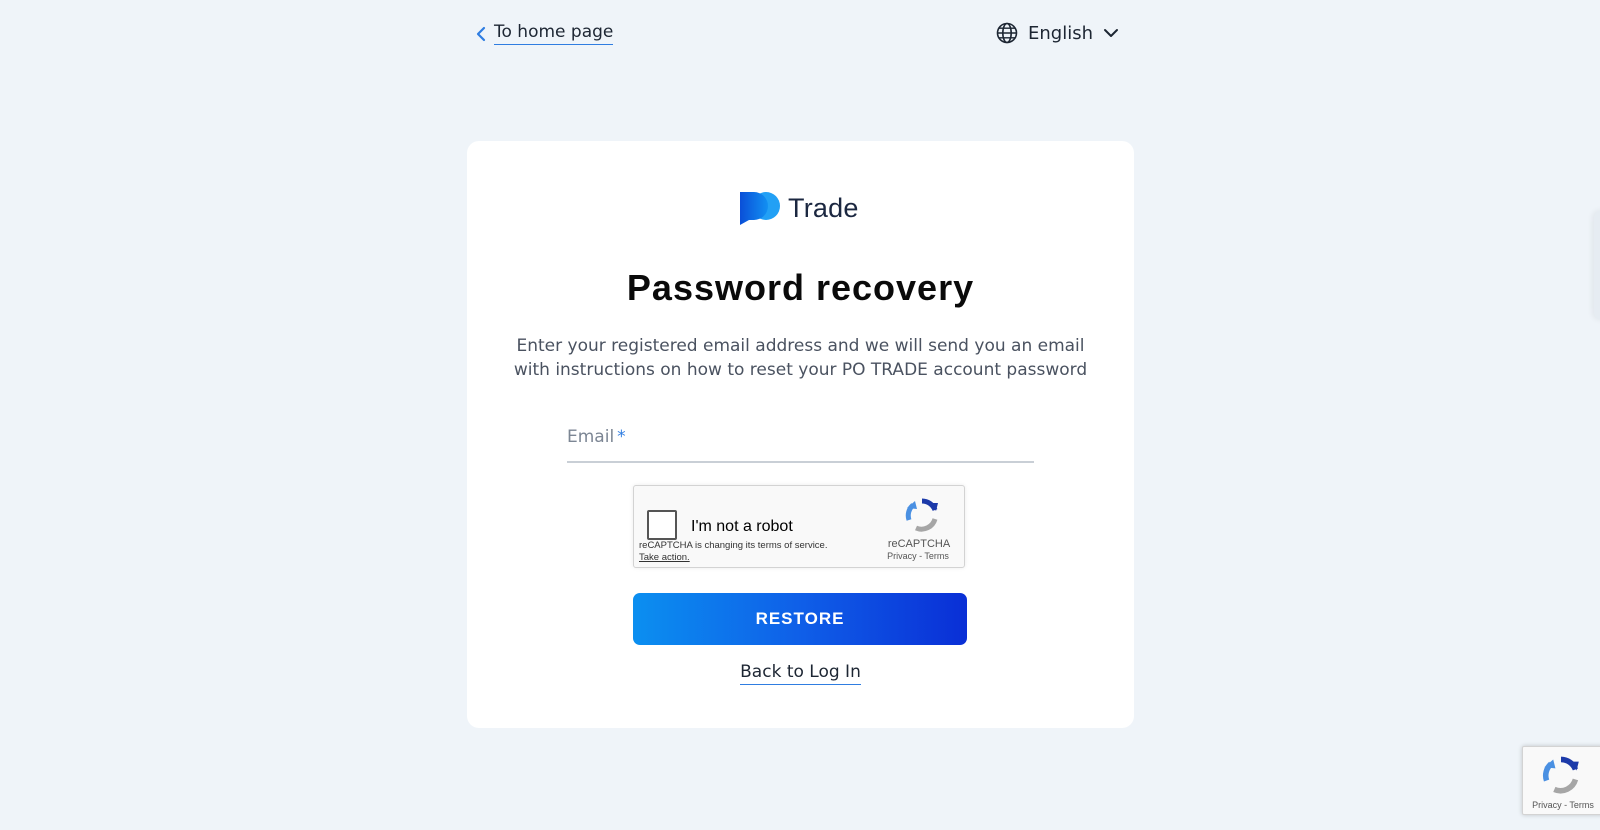 The width and height of the screenshot is (1600, 830). I want to click on email-input, so click(800, 438).